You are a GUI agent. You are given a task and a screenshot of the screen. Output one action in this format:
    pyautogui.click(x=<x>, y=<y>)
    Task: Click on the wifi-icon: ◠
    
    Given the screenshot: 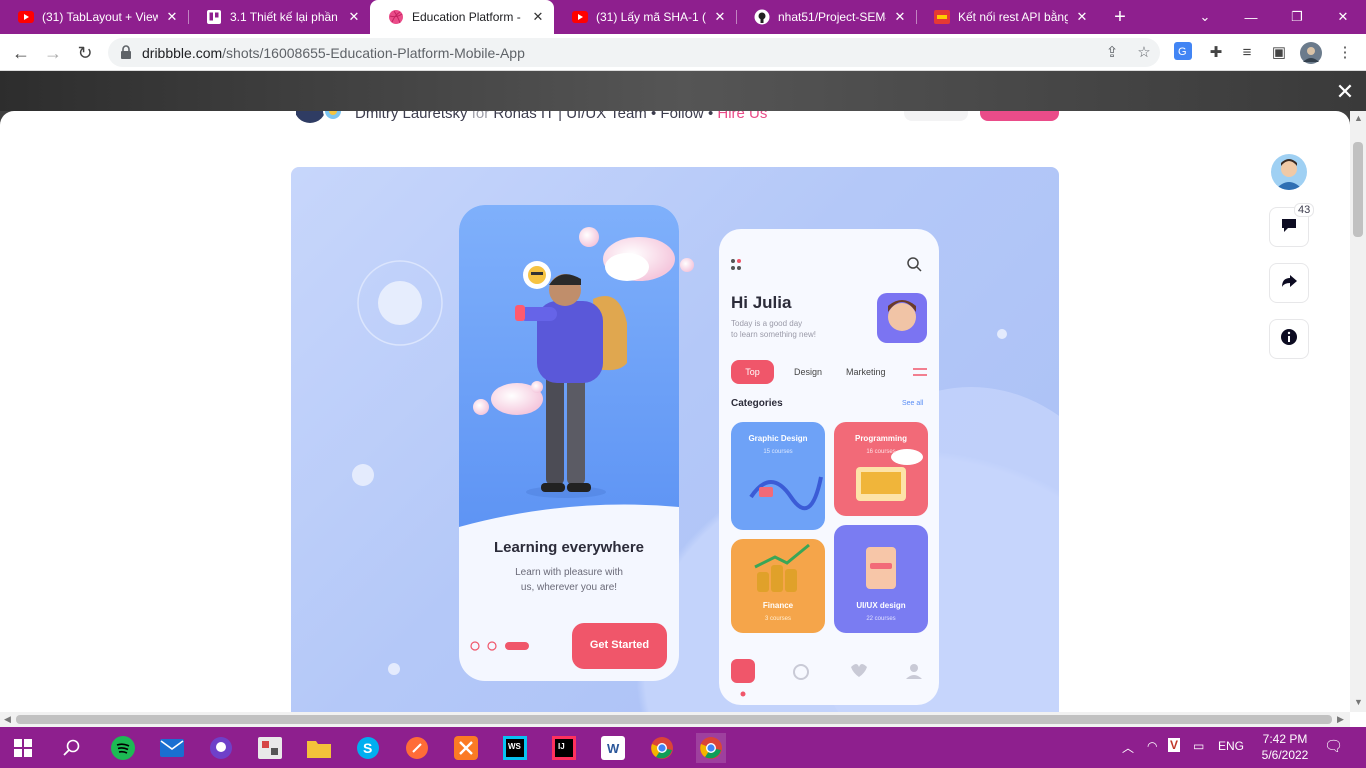 What is the action you would take?
    pyautogui.click(x=1152, y=746)
    